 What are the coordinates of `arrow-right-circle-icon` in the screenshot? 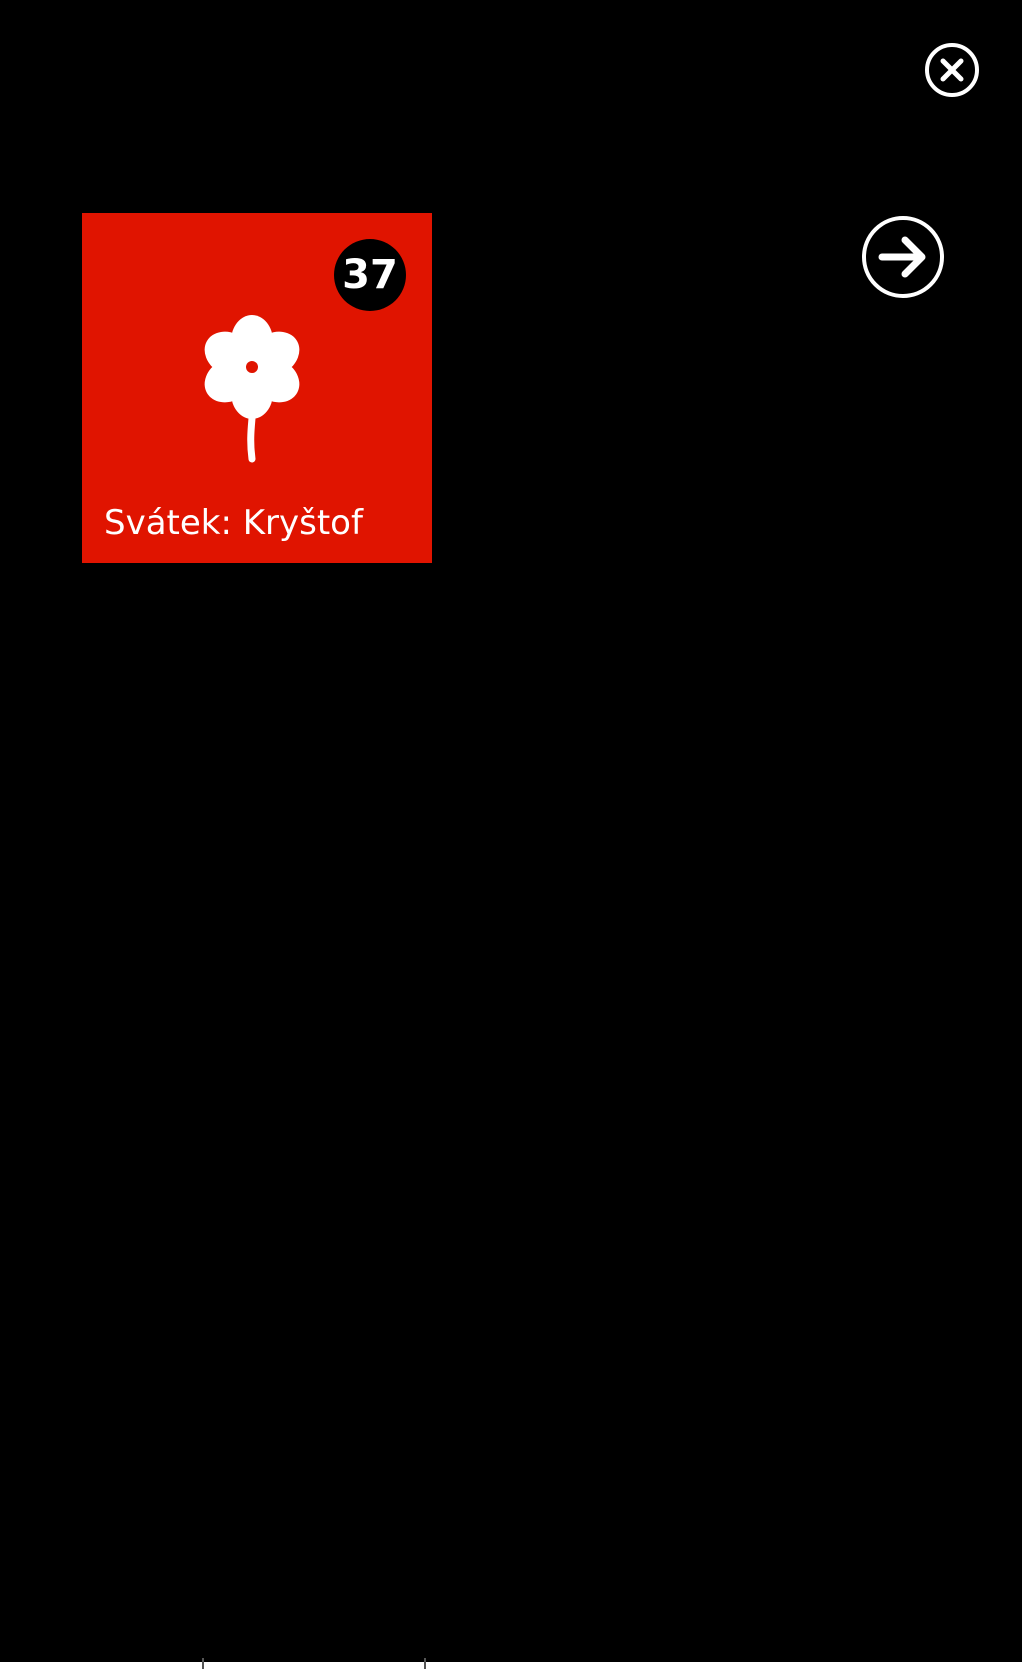 It's located at (903, 257).